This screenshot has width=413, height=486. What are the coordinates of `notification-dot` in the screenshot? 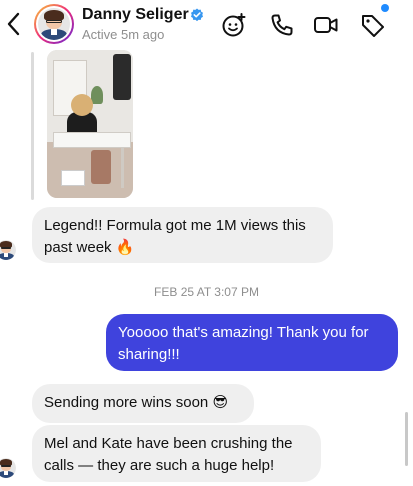 It's located at (385, 8).